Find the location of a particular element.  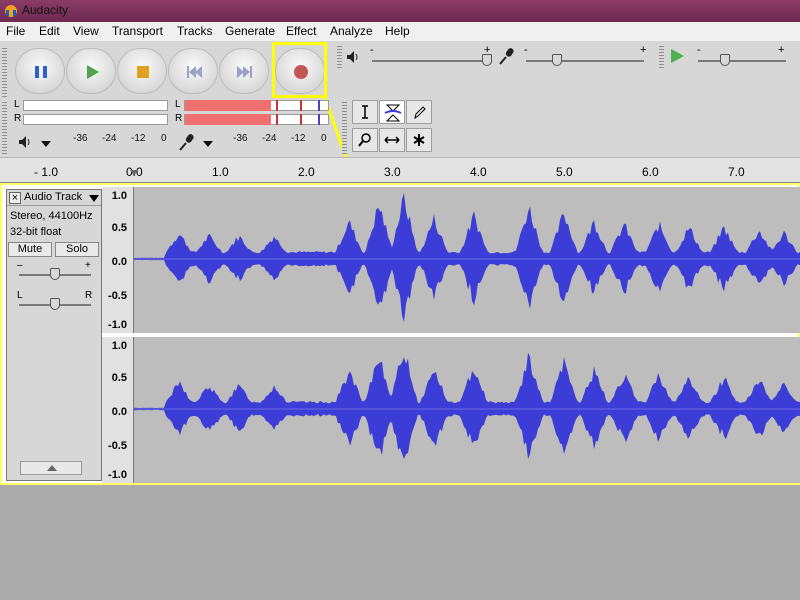

speed-minus: - is located at coordinates (699, 50).